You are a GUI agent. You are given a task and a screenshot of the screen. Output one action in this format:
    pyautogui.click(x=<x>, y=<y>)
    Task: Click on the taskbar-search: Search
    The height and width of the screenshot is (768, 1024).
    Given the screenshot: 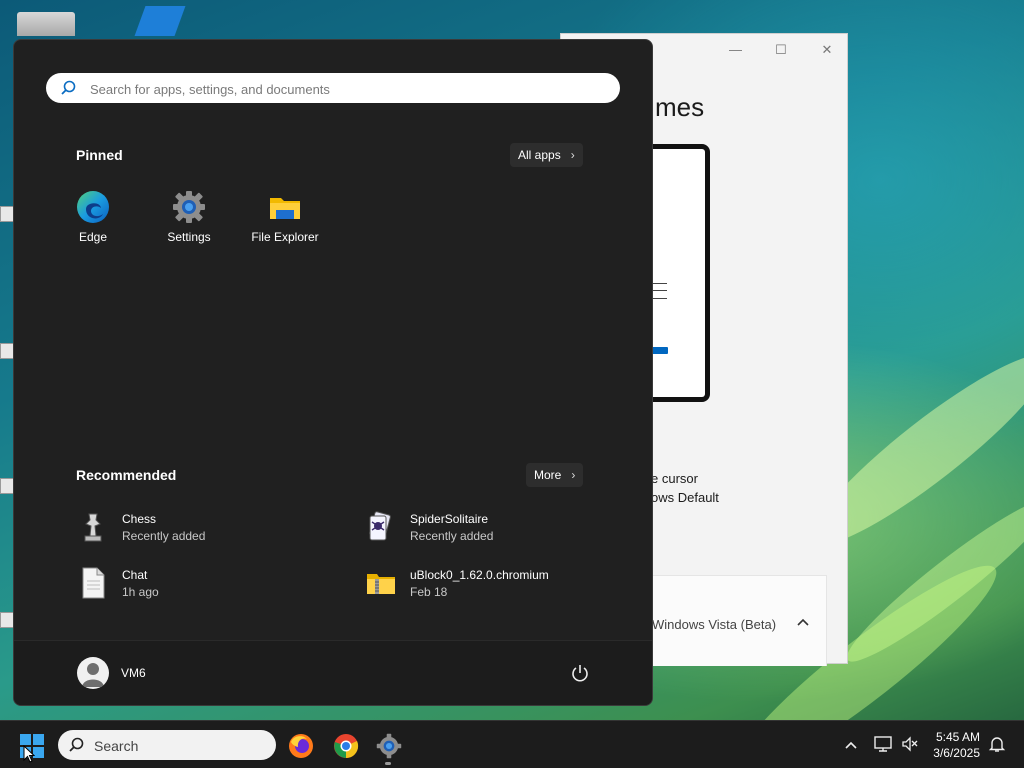 What is the action you would take?
    pyautogui.click(x=167, y=745)
    